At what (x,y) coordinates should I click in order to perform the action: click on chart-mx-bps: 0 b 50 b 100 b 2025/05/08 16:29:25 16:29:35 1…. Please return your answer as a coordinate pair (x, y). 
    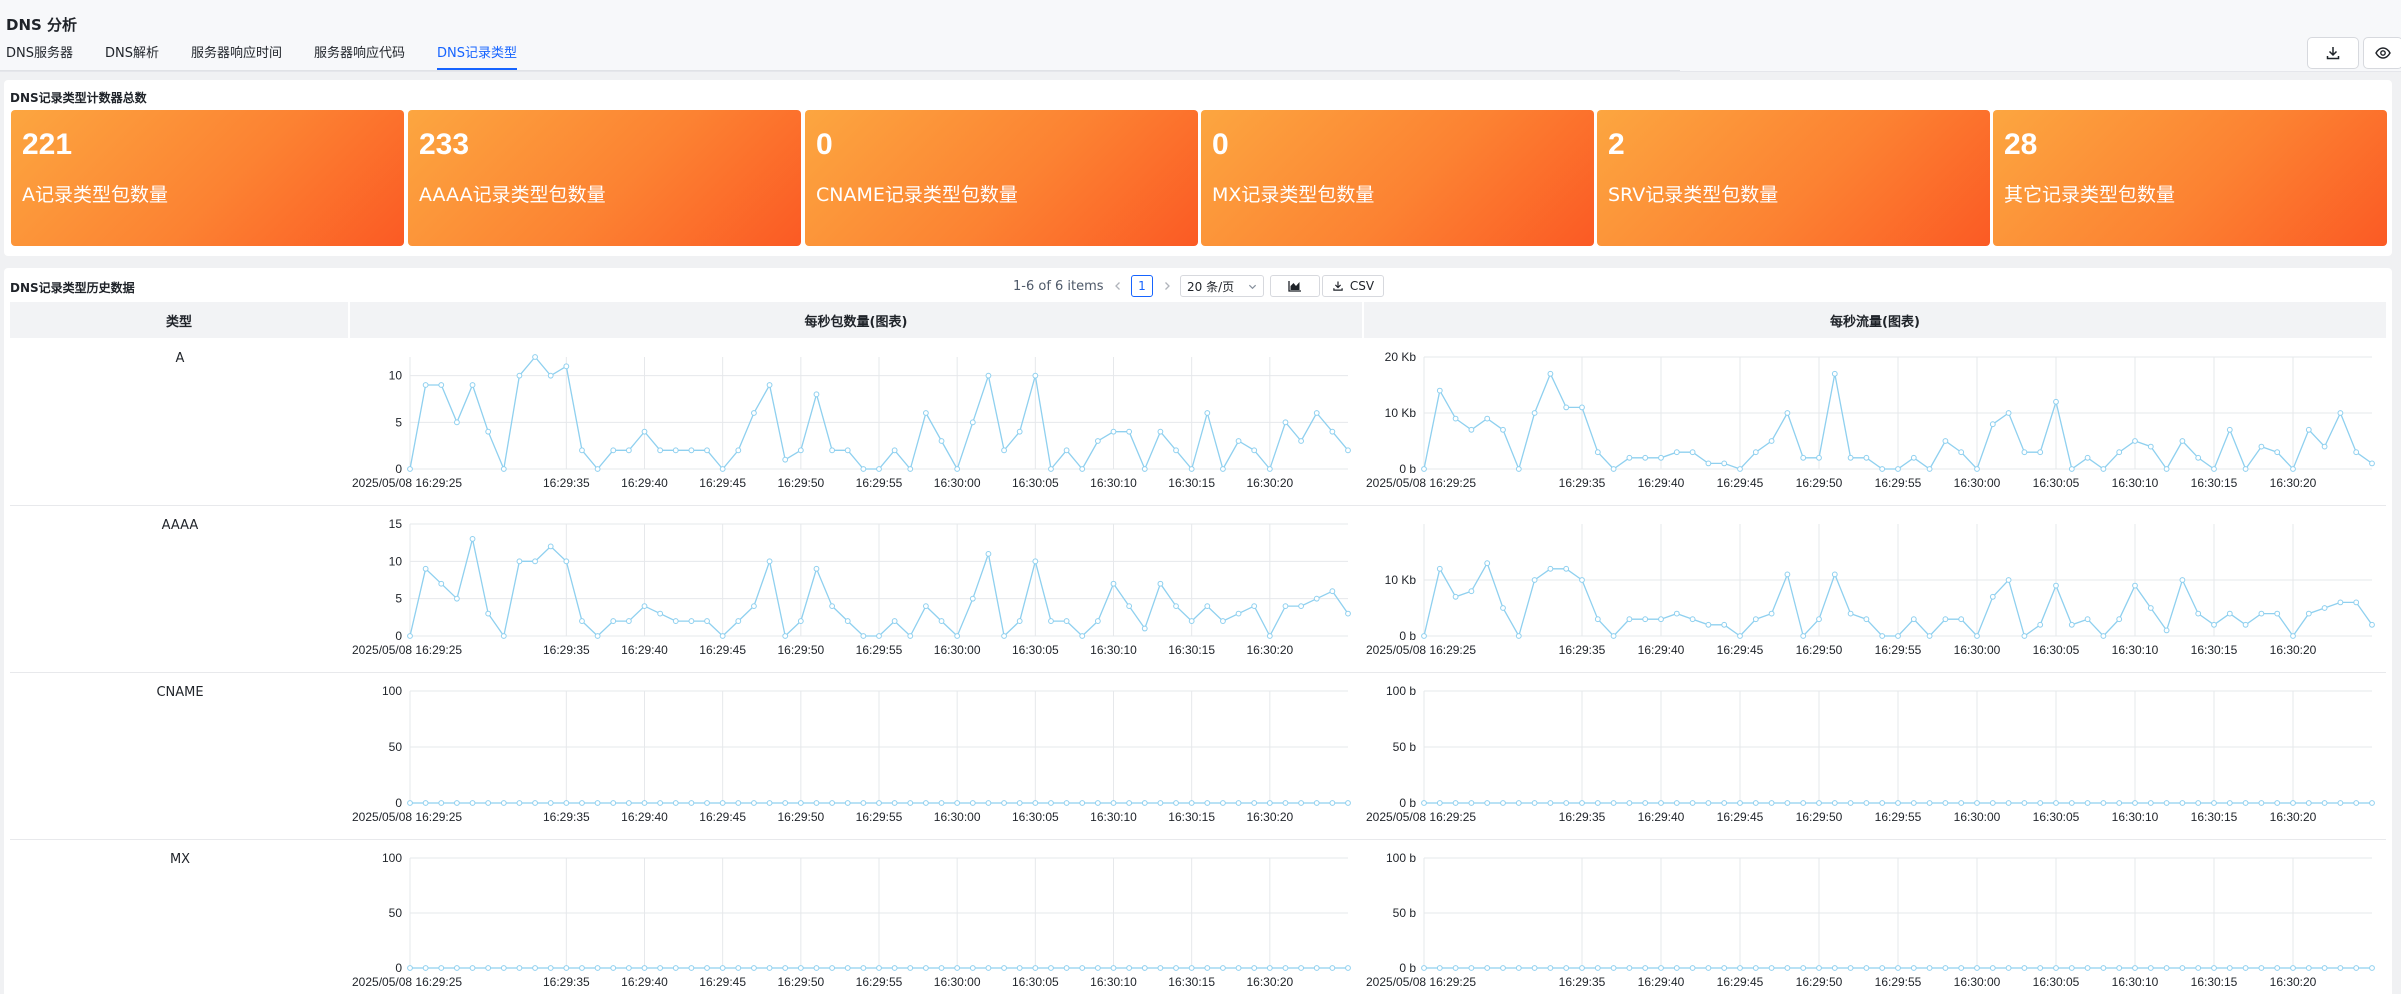
    Looking at the image, I should click on (1875, 920).